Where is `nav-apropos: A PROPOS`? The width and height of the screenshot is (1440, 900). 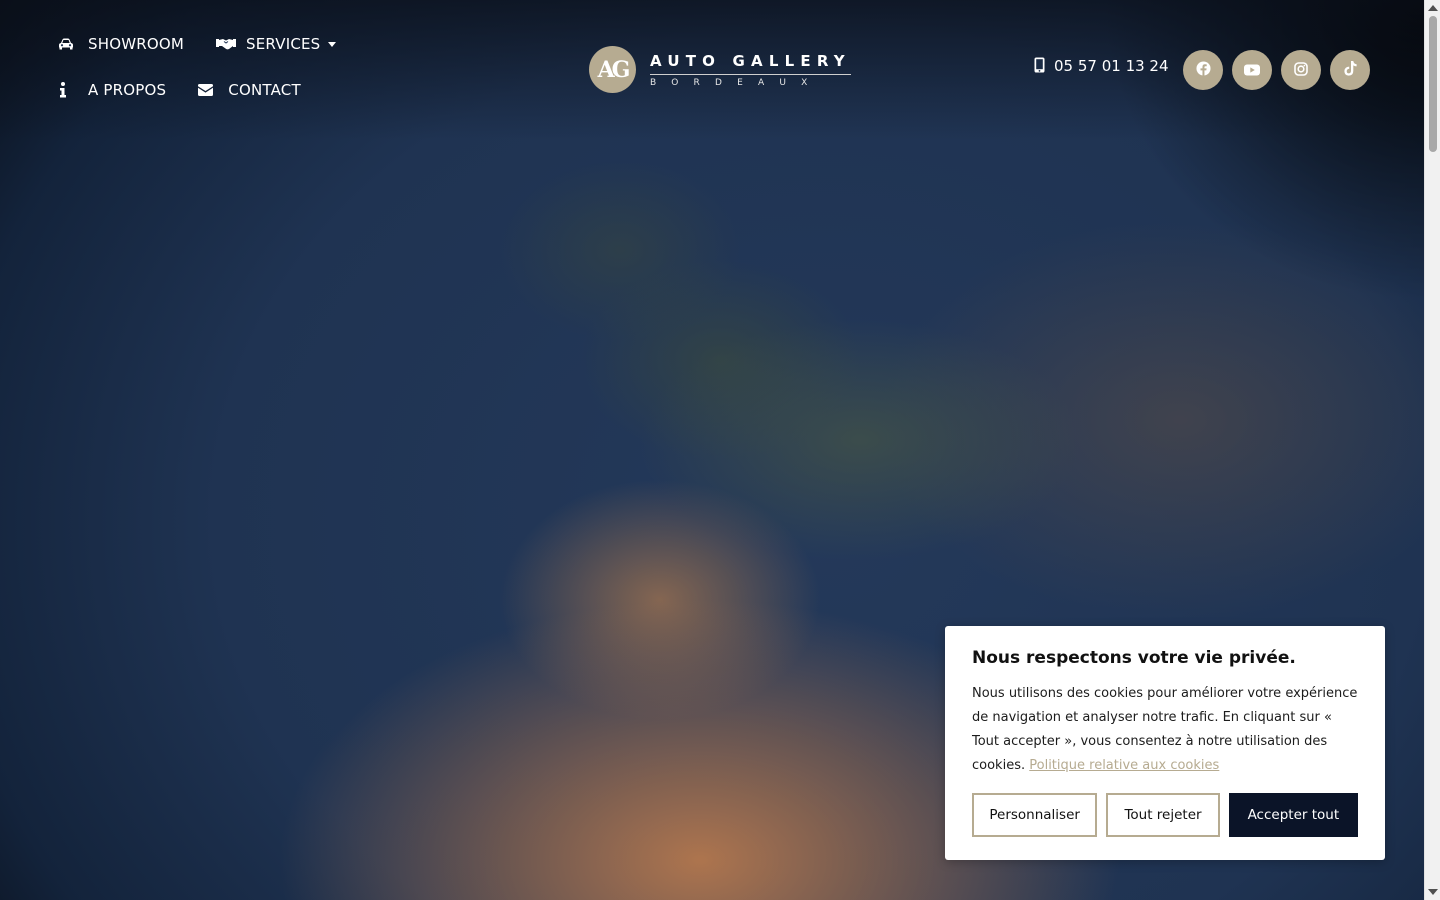 nav-apropos: A PROPOS is located at coordinates (112, 90).